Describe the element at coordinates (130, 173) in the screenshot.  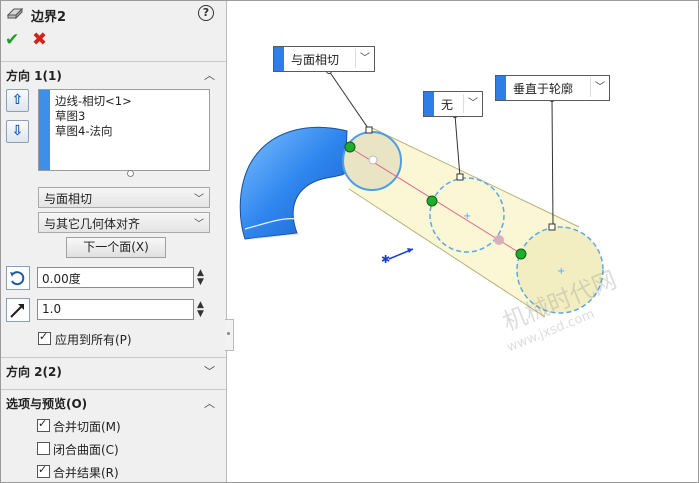
I see `resize-handle` at that location.